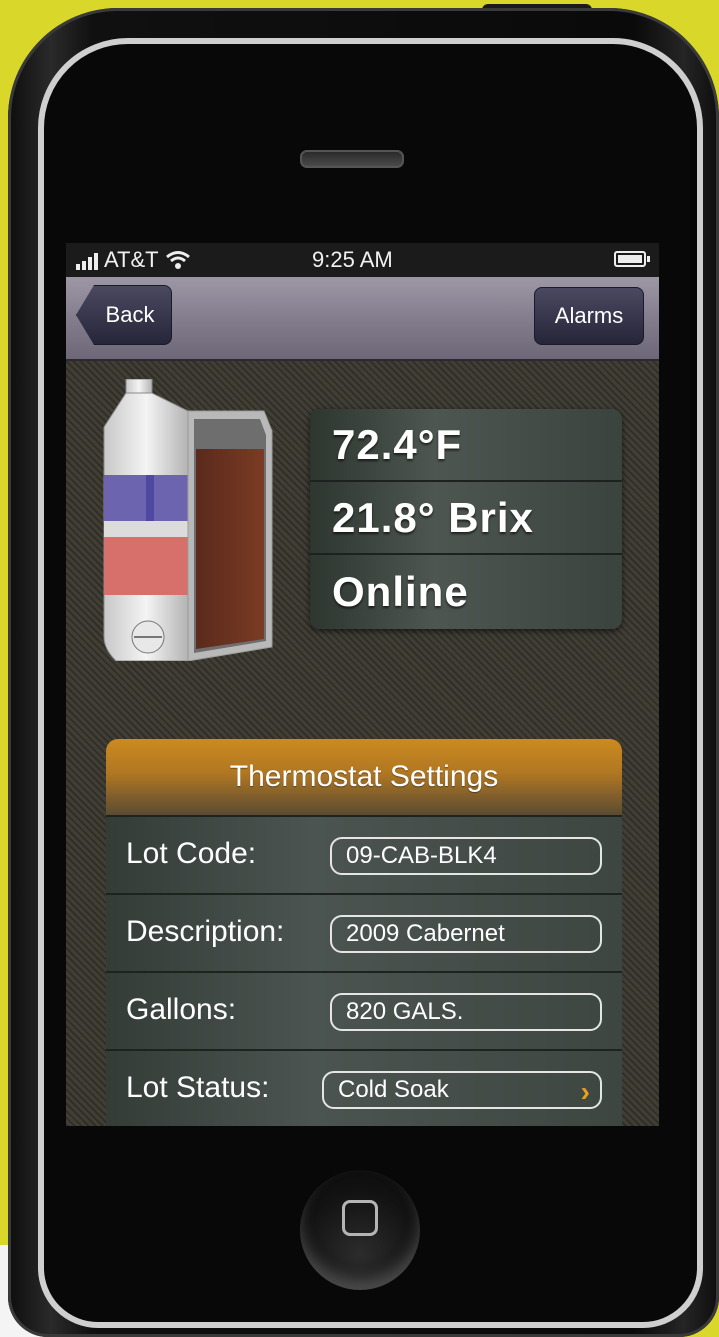 The height and width of the screenshot is (1337, 719). I want to click on description-label: Description:, so click(205, 931).